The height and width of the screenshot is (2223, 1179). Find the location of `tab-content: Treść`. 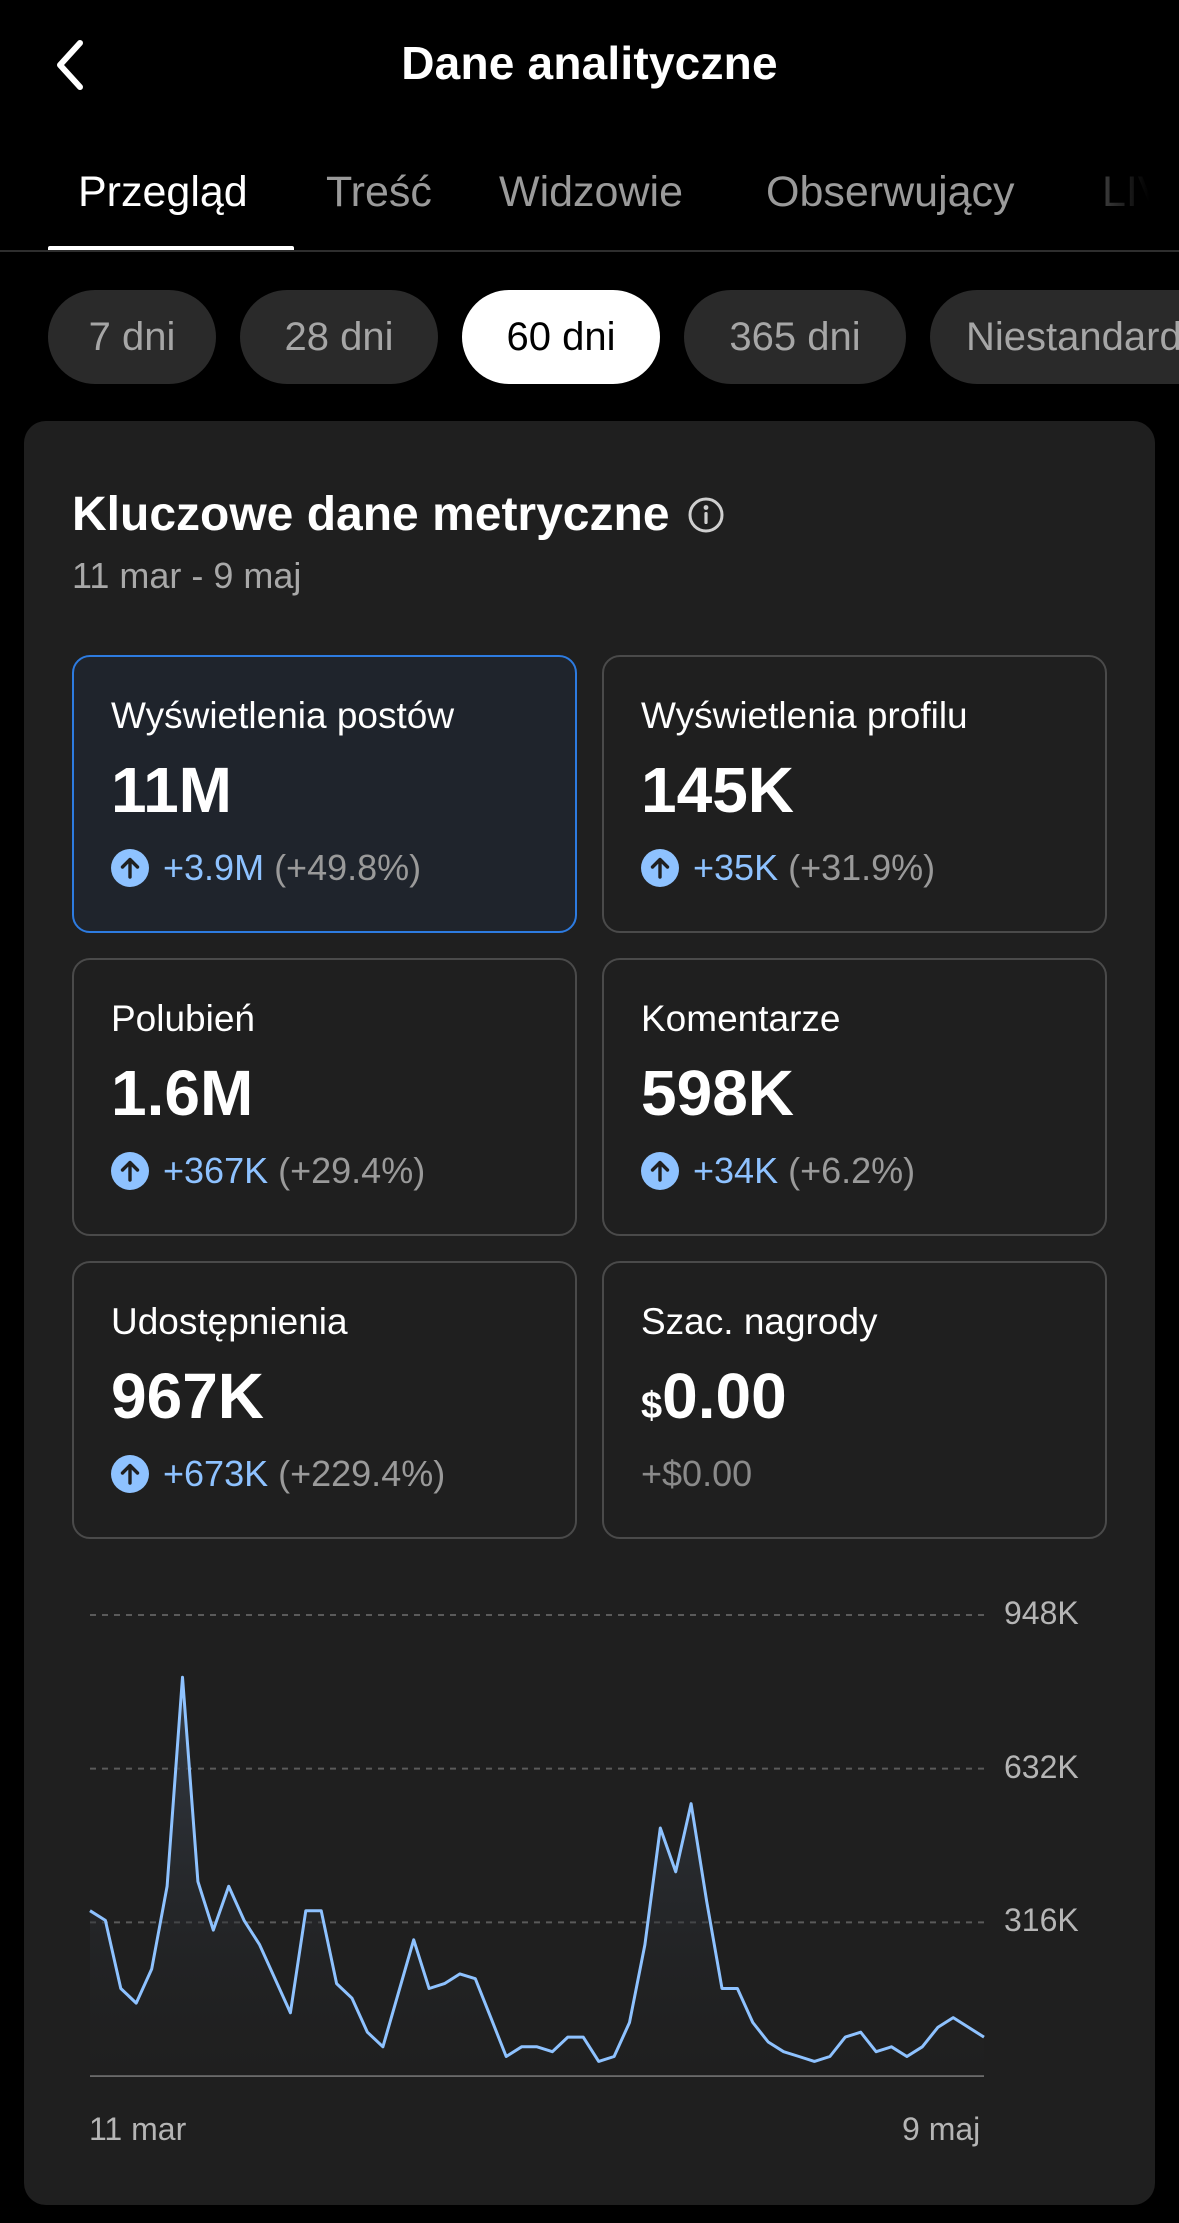

tab-content: Treść is located at coordinates (379, 192).